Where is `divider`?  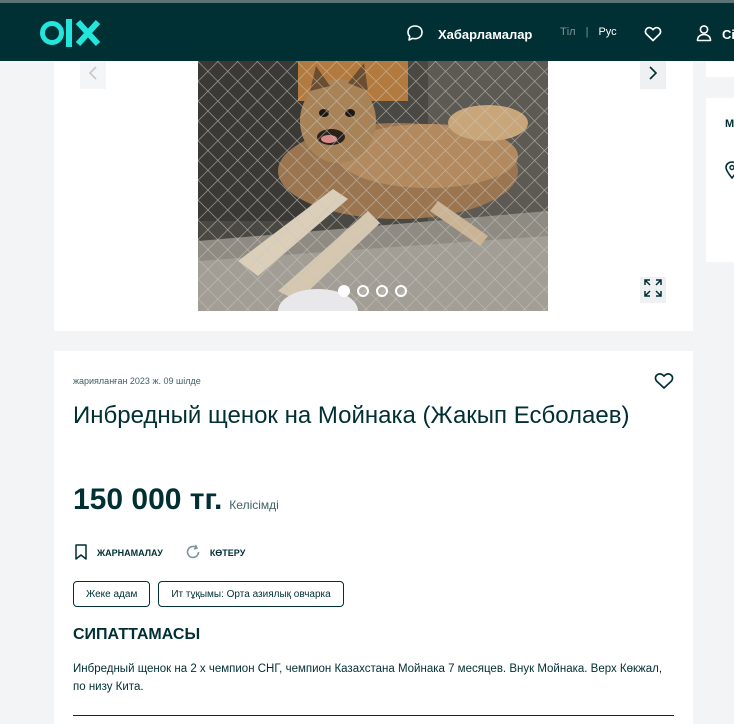
divider is located at coordinates (373, 715).